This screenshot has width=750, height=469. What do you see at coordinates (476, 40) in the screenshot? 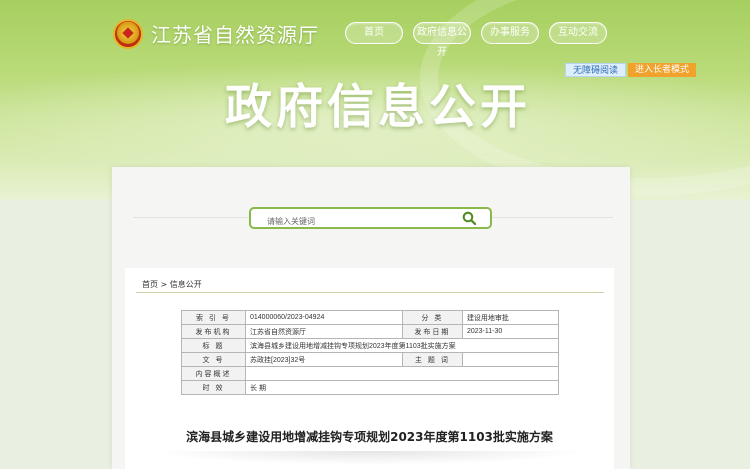
I see `top-nav: 首页 政府信息公开 办事服务 互动交流` at bounding box center [476, 40].